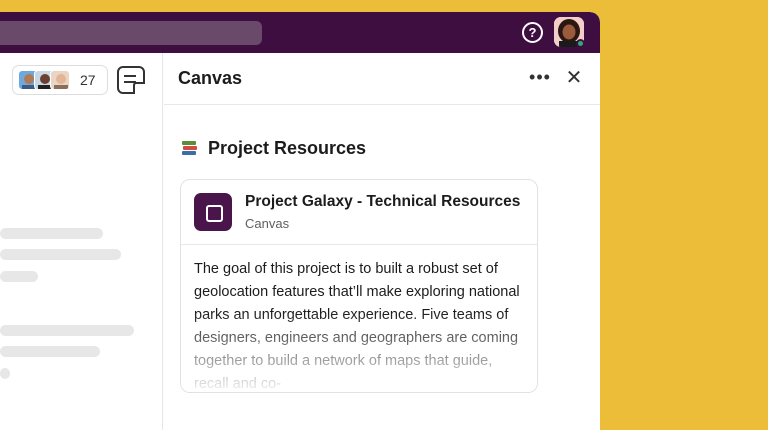 The width and height of the screenshot is (768, 430). What do you see at coordinates (189, 149) in the screenshot?
I see `books-icon` at bounding box center [189, 149].